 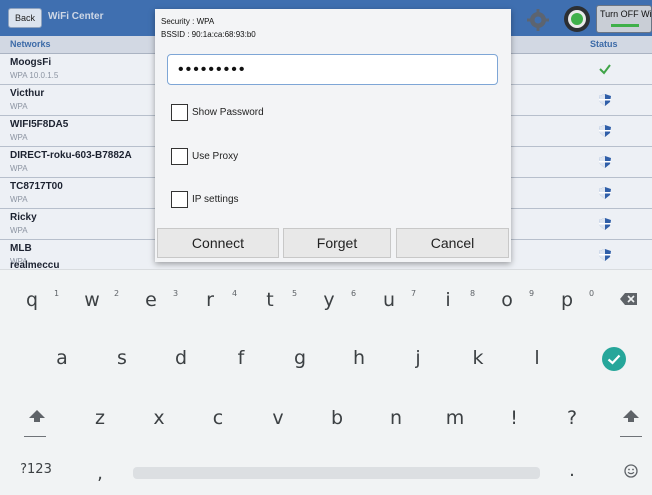 I want to click on key-hint: 2, so click(x=117, y=293).